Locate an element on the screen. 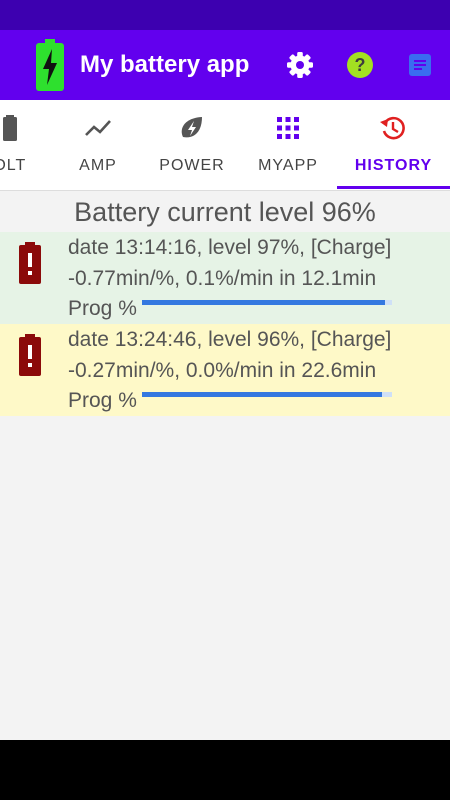 The image size is (450, 800). tab-label: MYAPP is located at coordinates (288, 165).